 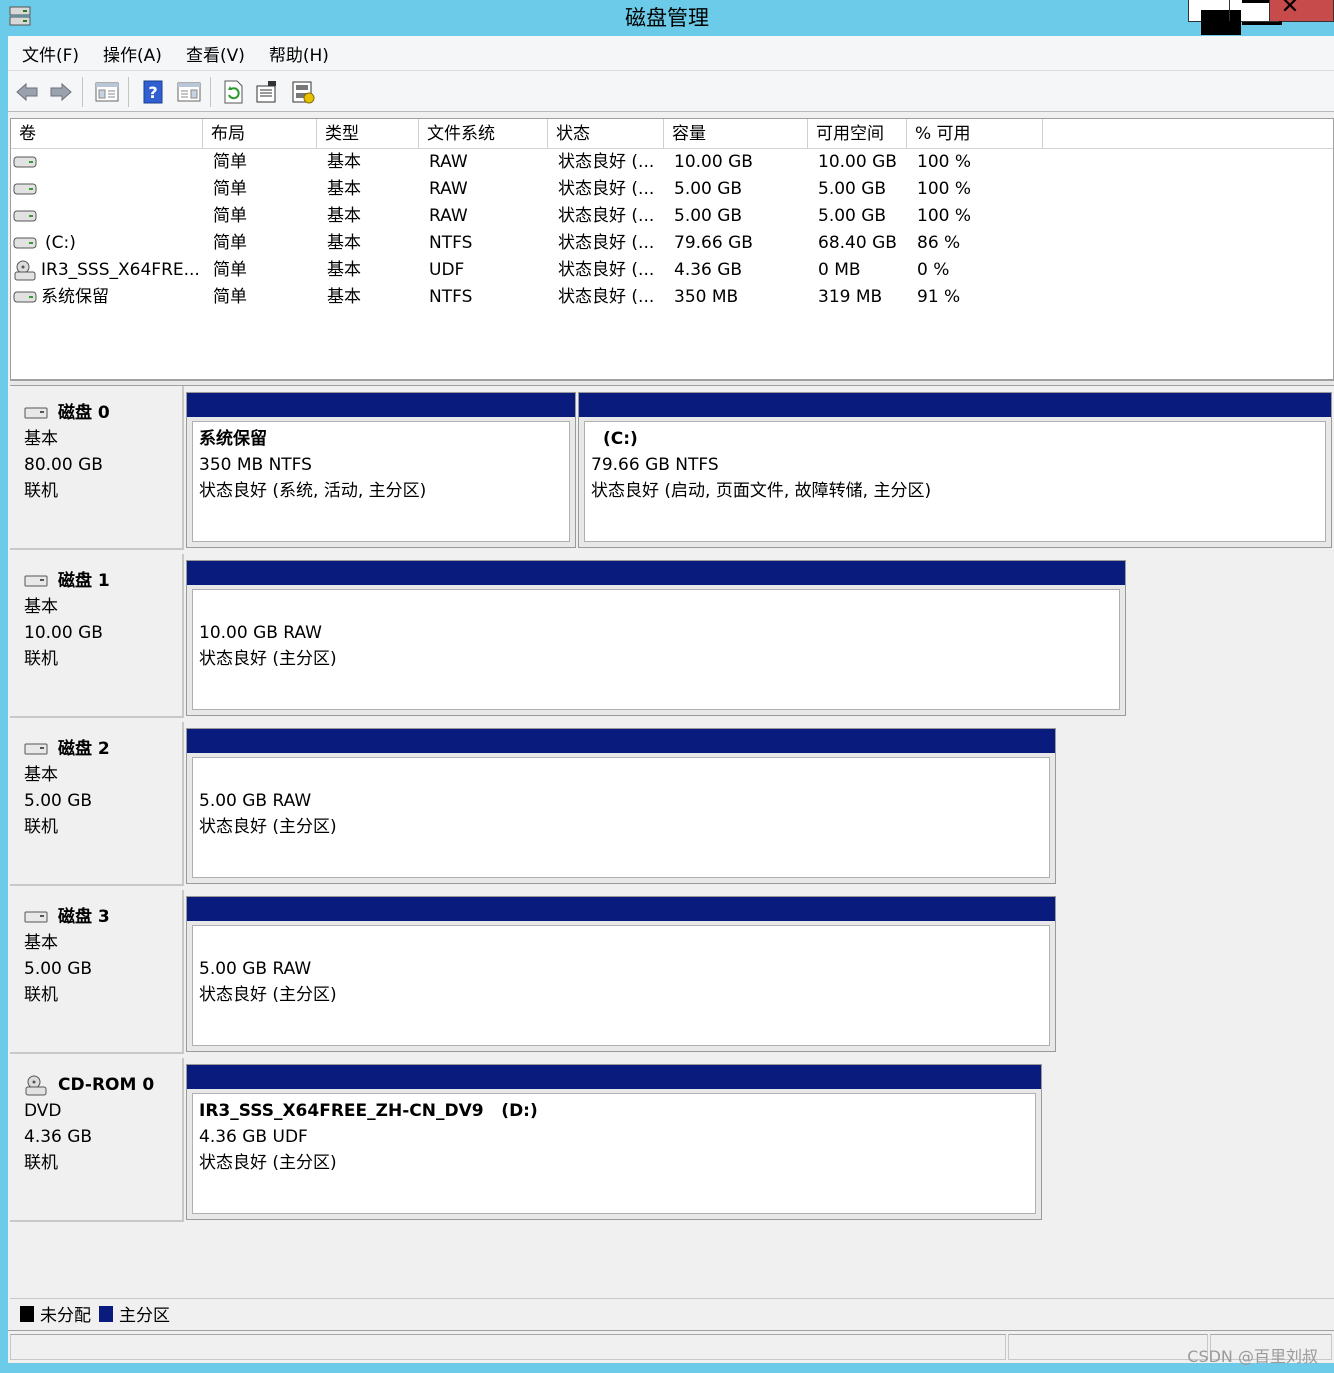 What do you see at coordinates (58, 1137) in the screenshot?
I see `disk-size: 4.36 GB` at bounding box center [58, 1137].